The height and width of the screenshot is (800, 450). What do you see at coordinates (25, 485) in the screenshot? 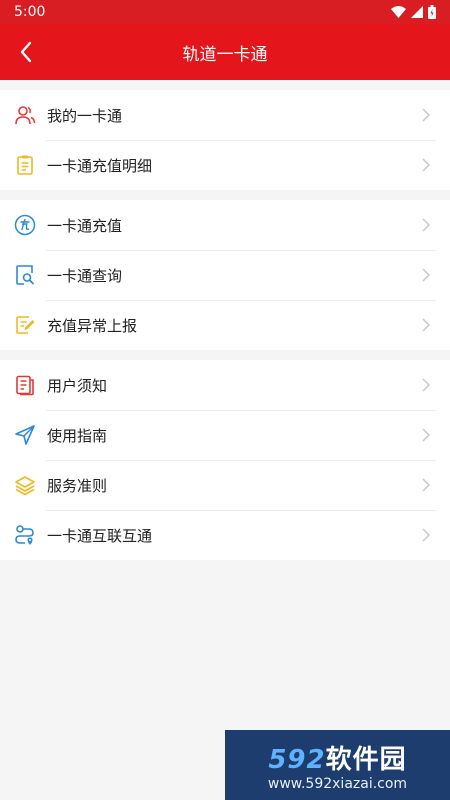
I see `layers-icon` at bounding box center [25, 485].